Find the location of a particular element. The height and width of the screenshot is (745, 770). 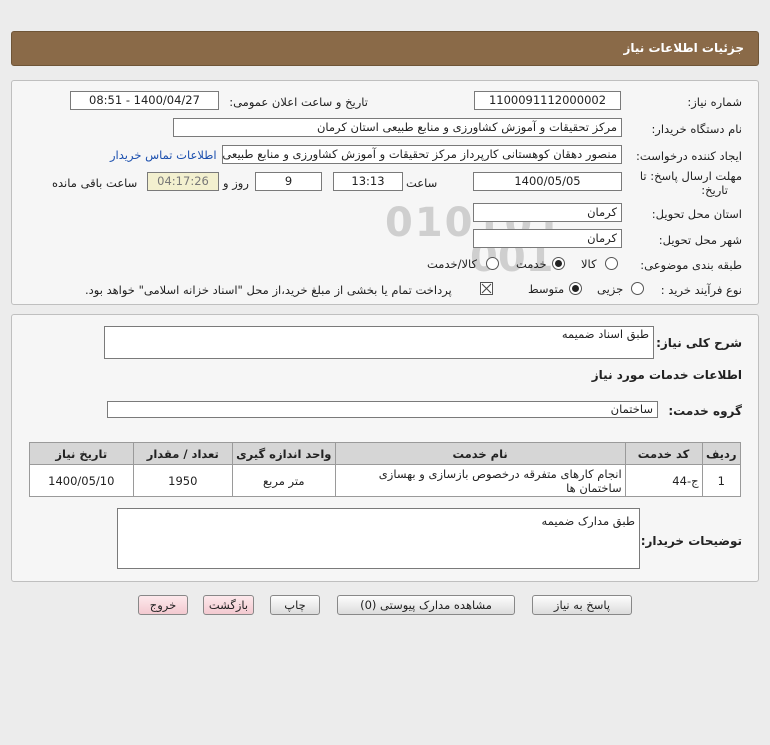

service-group-label: گروه خدمت: is located at coordinates (705, 411).